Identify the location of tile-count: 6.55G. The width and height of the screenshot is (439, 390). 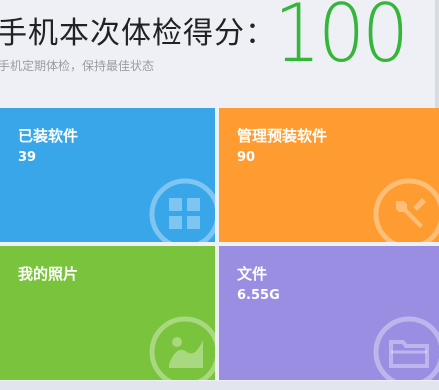
(258, 295).